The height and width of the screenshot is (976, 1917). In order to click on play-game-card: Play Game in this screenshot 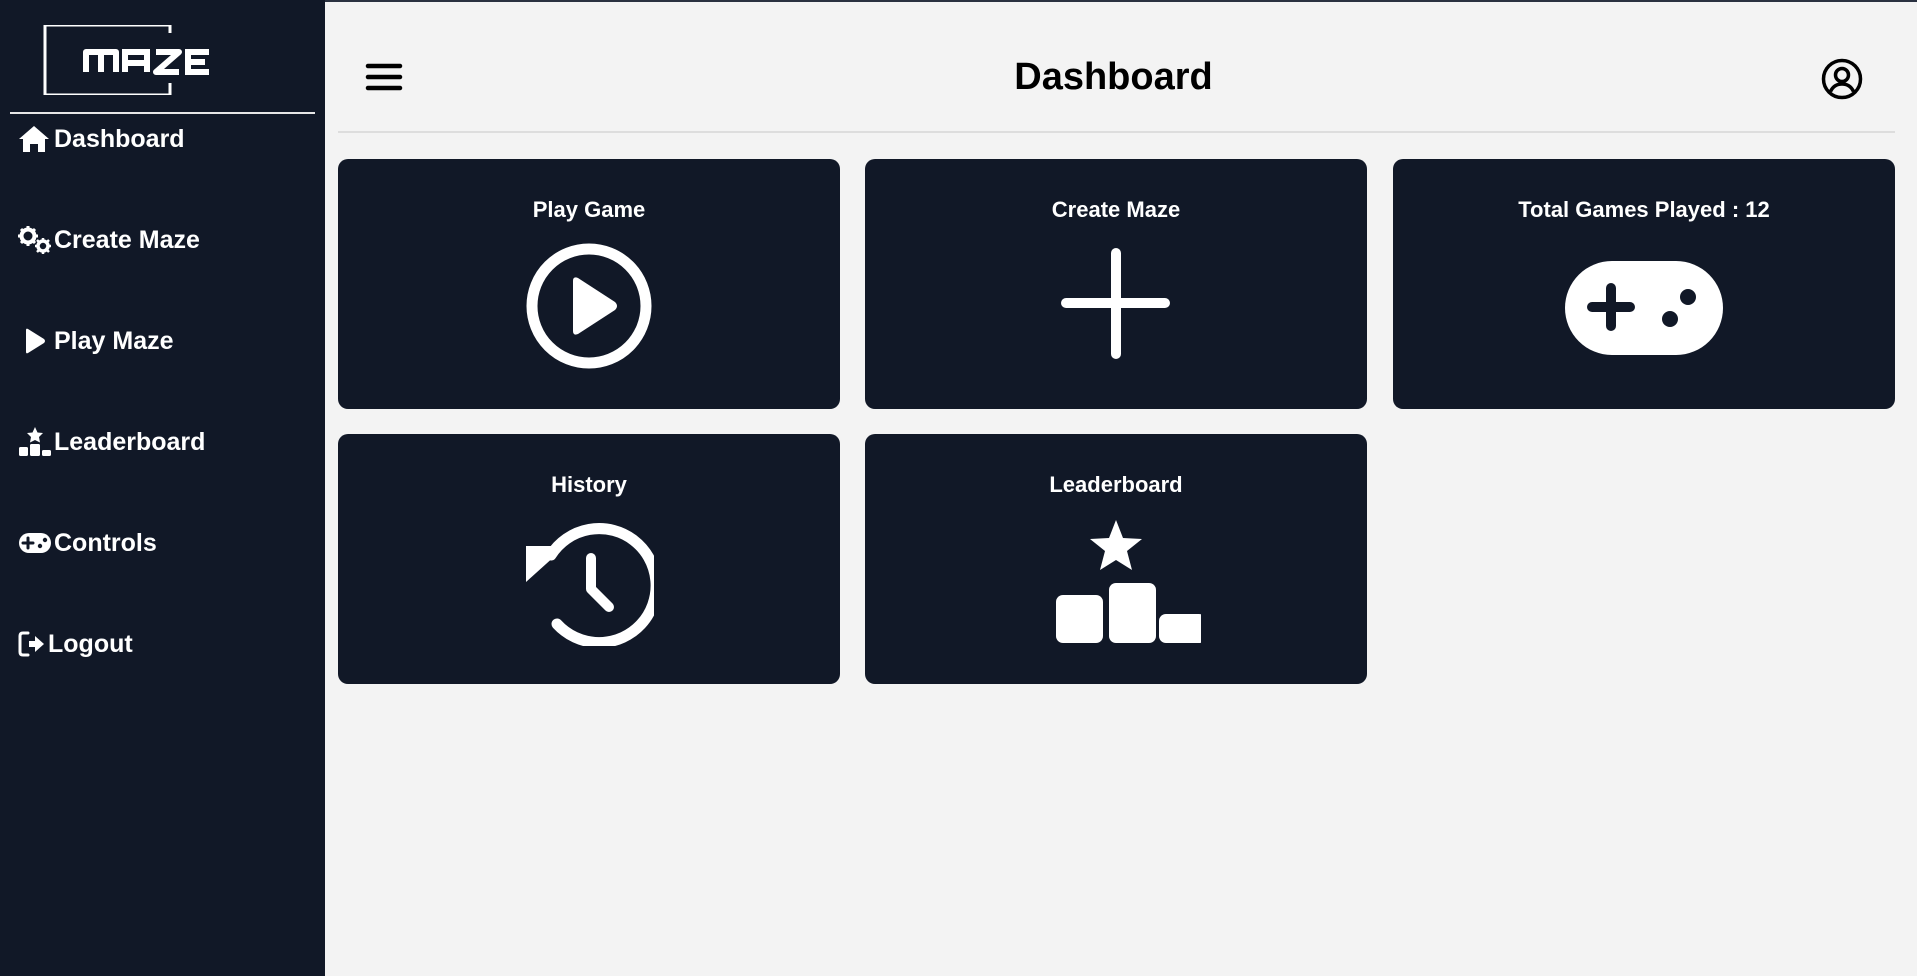, I will do `click(589, 284)`.